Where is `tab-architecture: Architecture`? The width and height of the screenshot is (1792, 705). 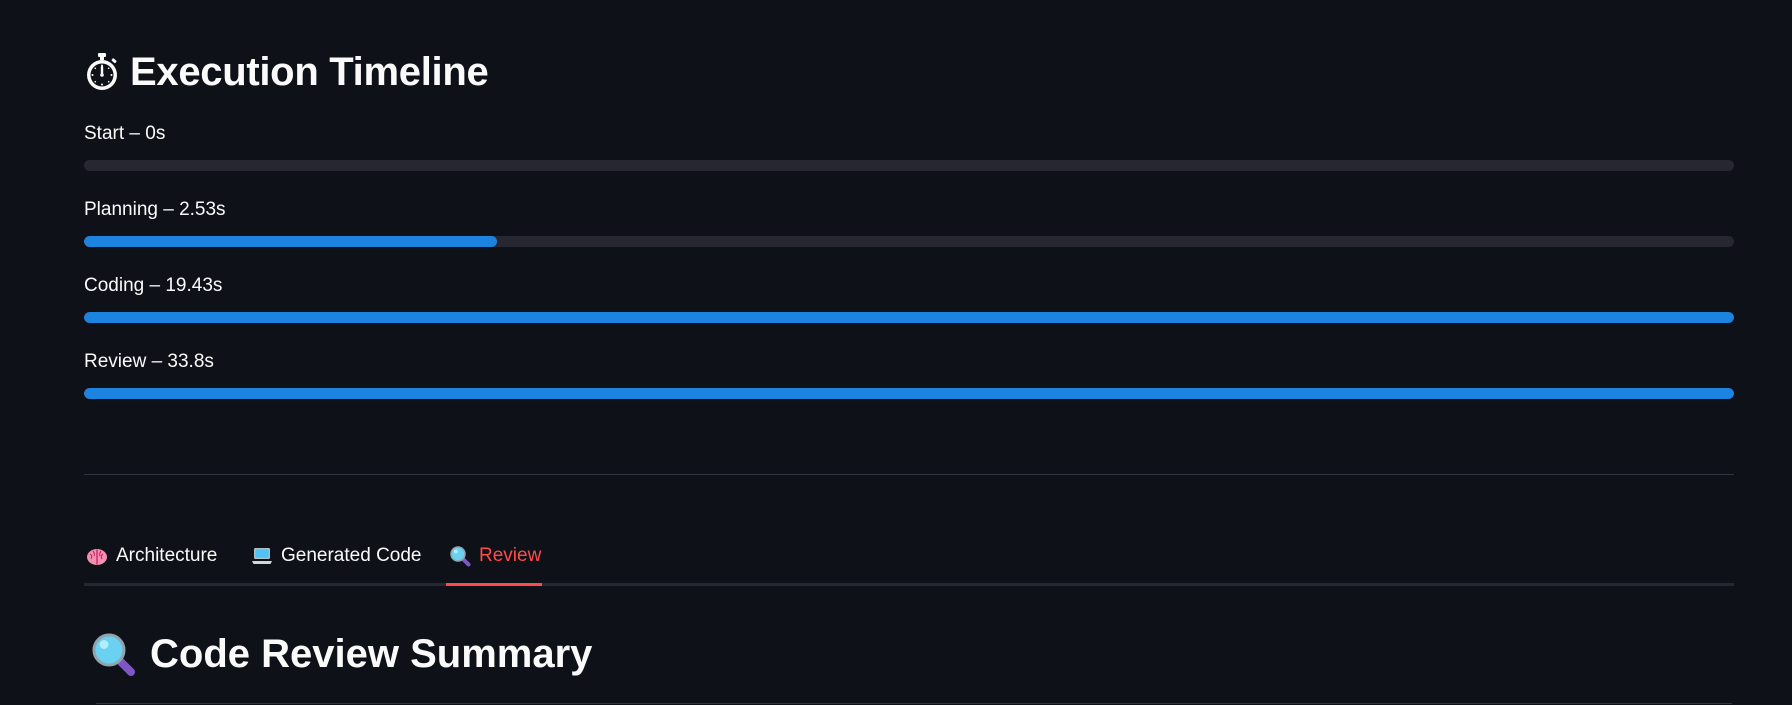 tab-architecture: Architecture is located at coordinates (151, 556).